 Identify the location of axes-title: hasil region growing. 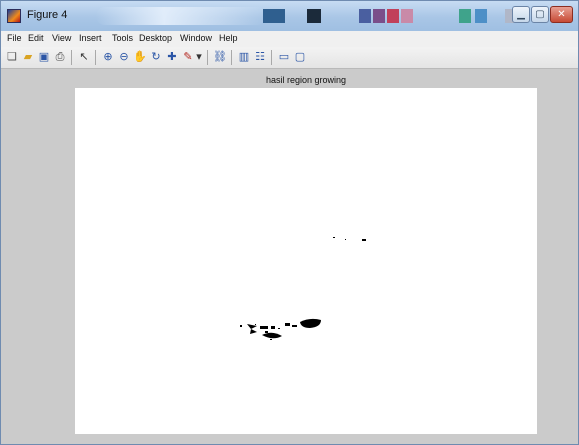
(306, 80).